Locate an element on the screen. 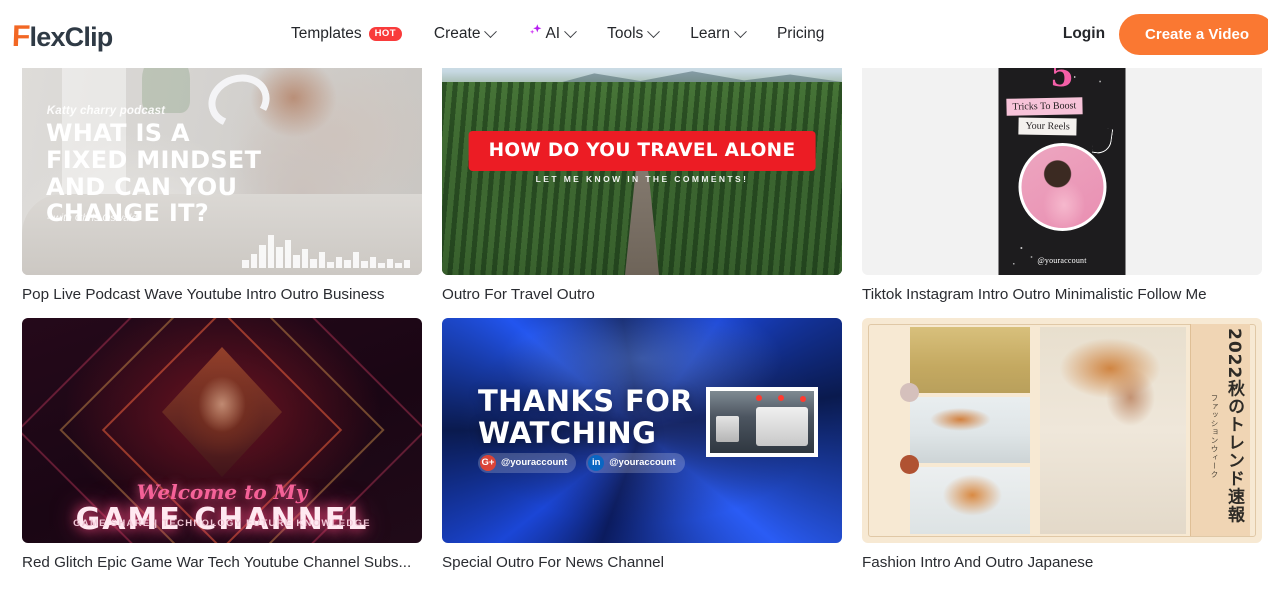  logo-f-mark: F is located at coordinates (21, 36).